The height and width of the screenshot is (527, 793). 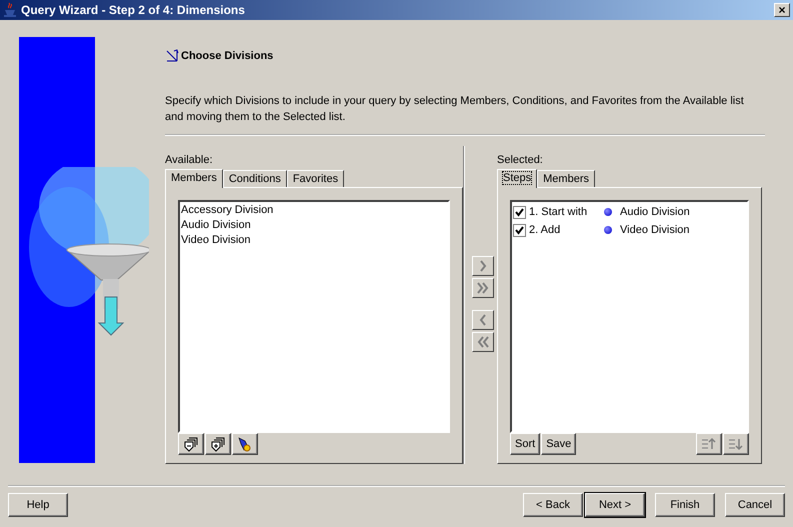 I want to click on list-item: Accessory Division, so click(x=314, y=210).